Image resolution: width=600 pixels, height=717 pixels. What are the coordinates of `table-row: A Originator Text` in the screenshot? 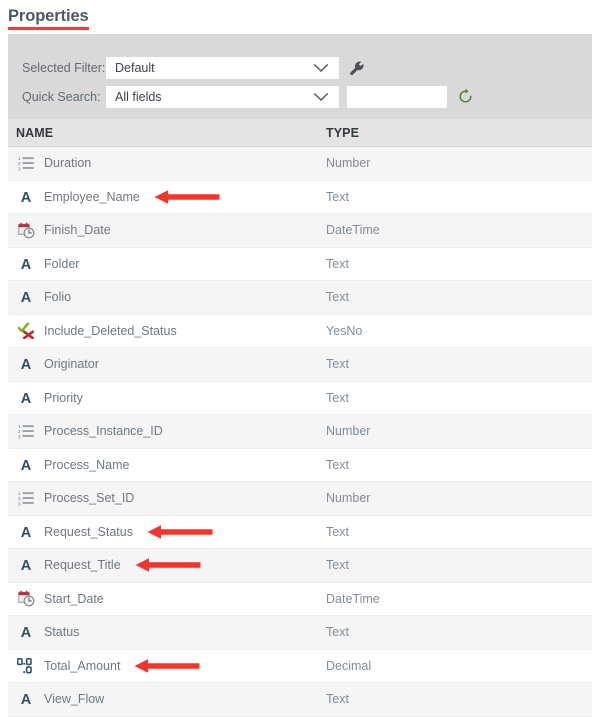 It's located at (300, 365).